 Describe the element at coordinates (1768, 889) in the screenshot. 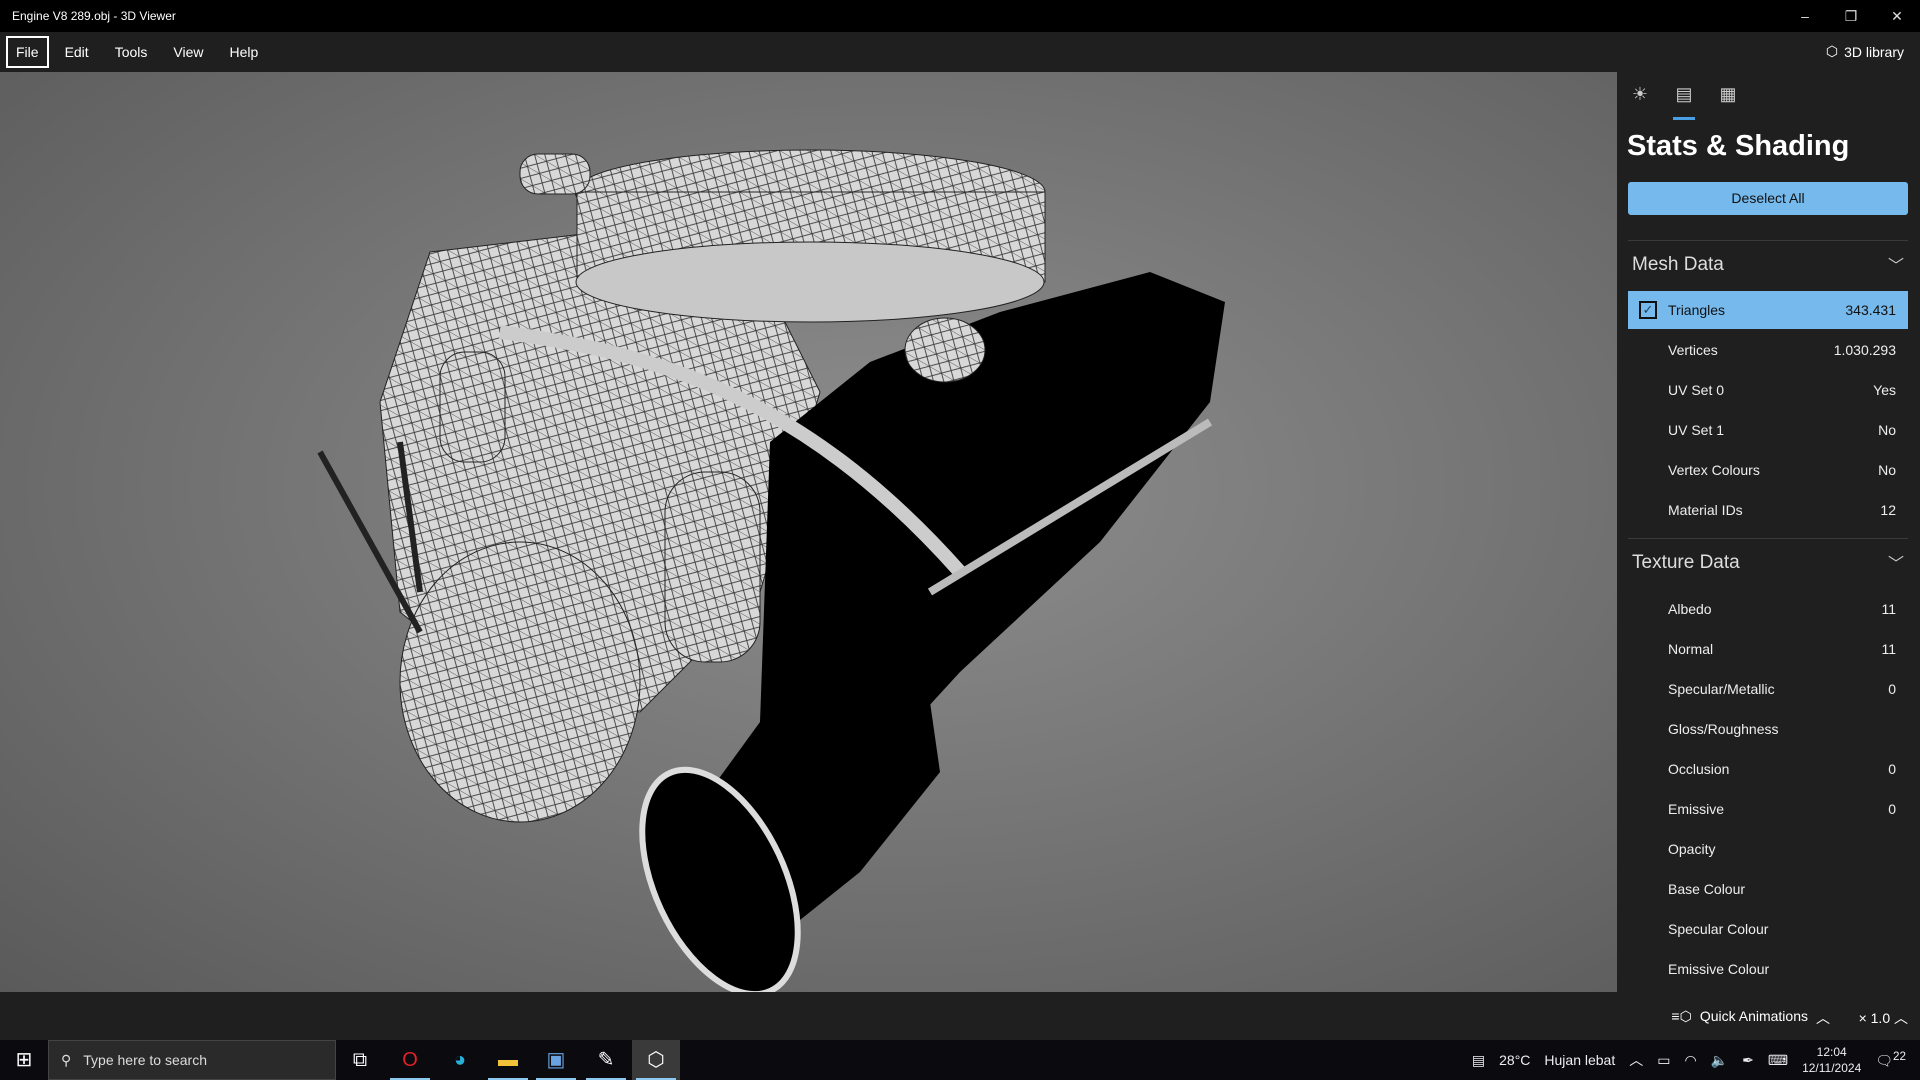

I see `stat-row: Base Colour` at that location.